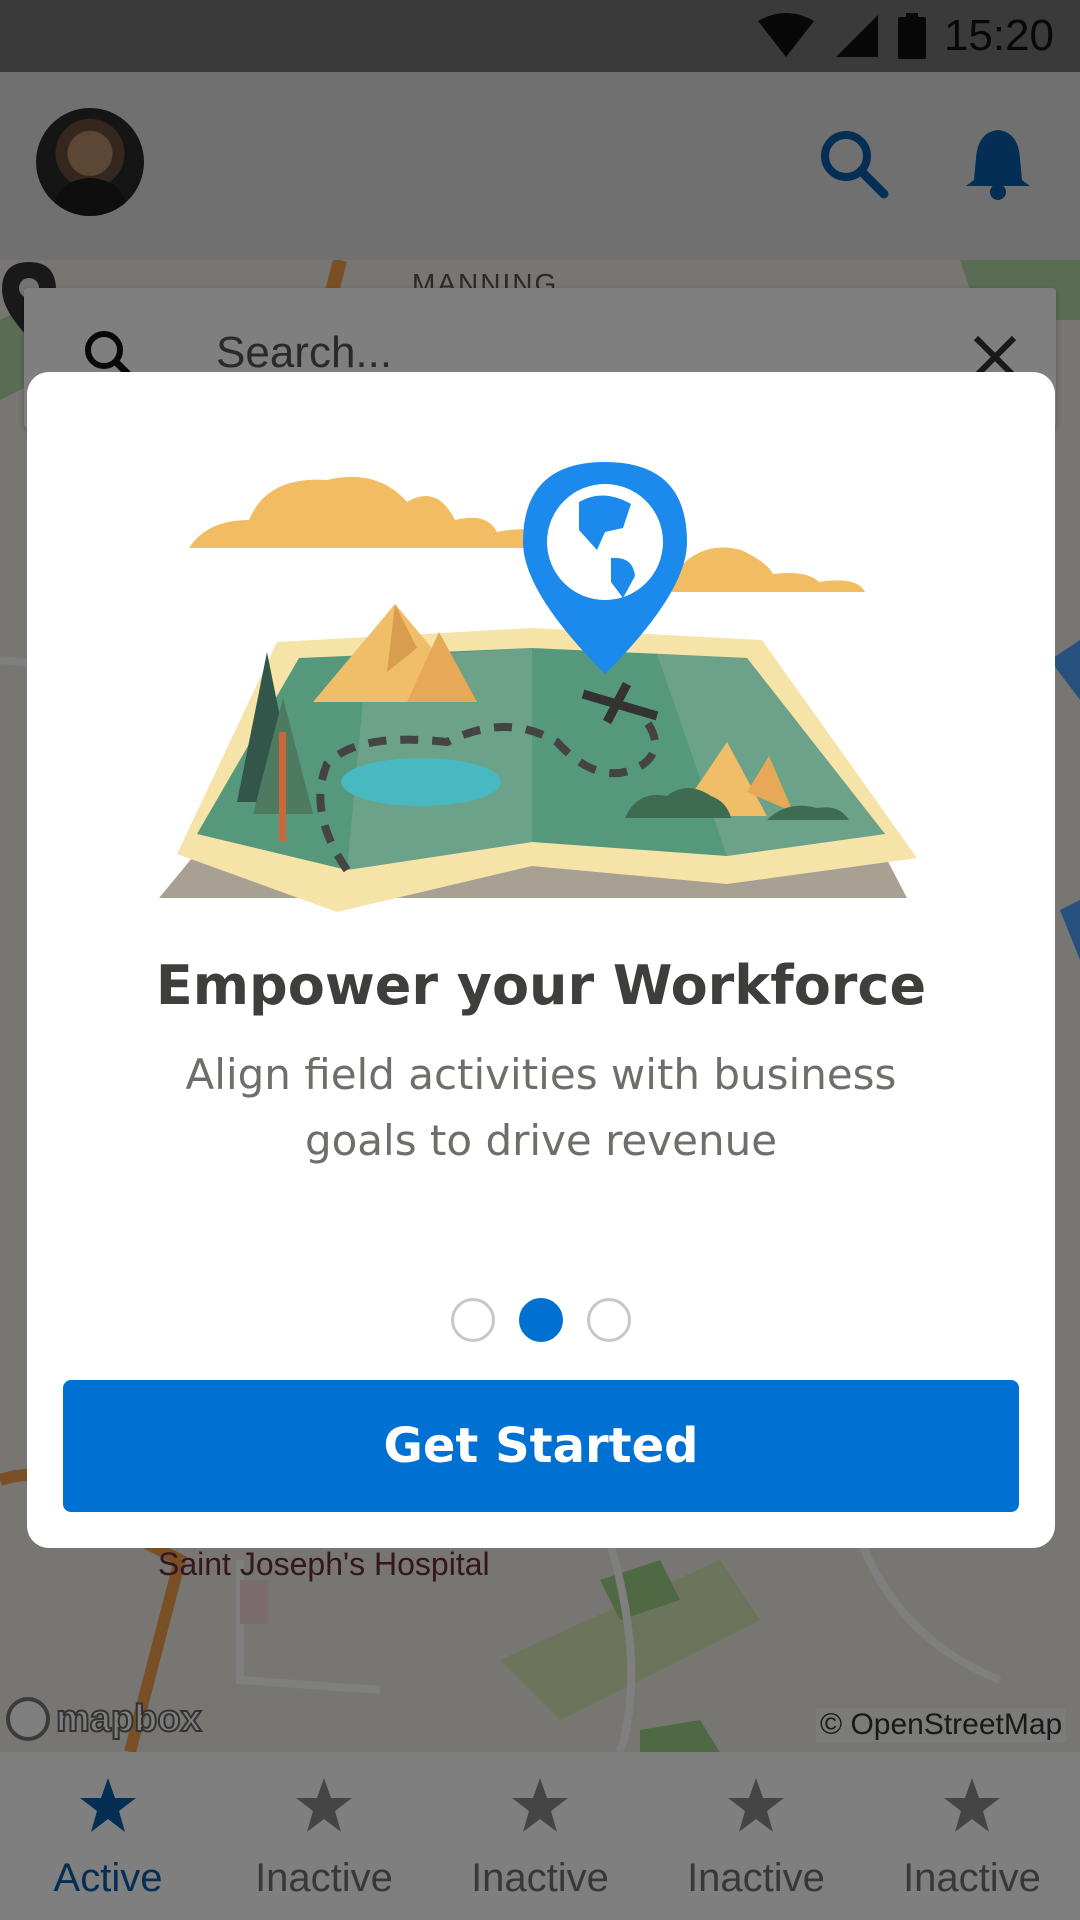  Describe the element at coordinates (541, 1446) in the screenshot. I see `get-started-button: Get Started` at that location.